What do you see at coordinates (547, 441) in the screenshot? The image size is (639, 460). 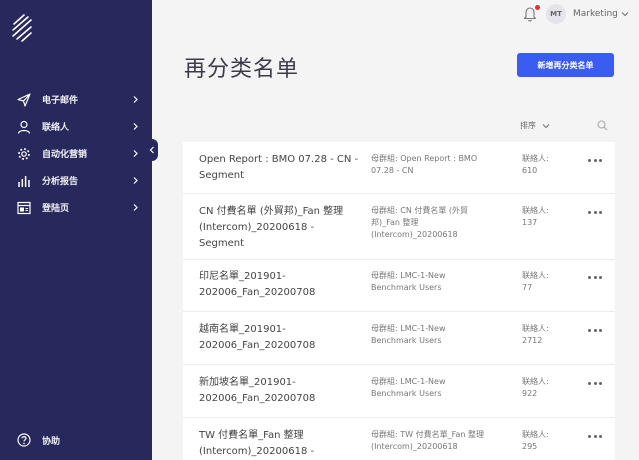 I see `contact-count: 联絡人: 295` at bounding box center [547, 441].